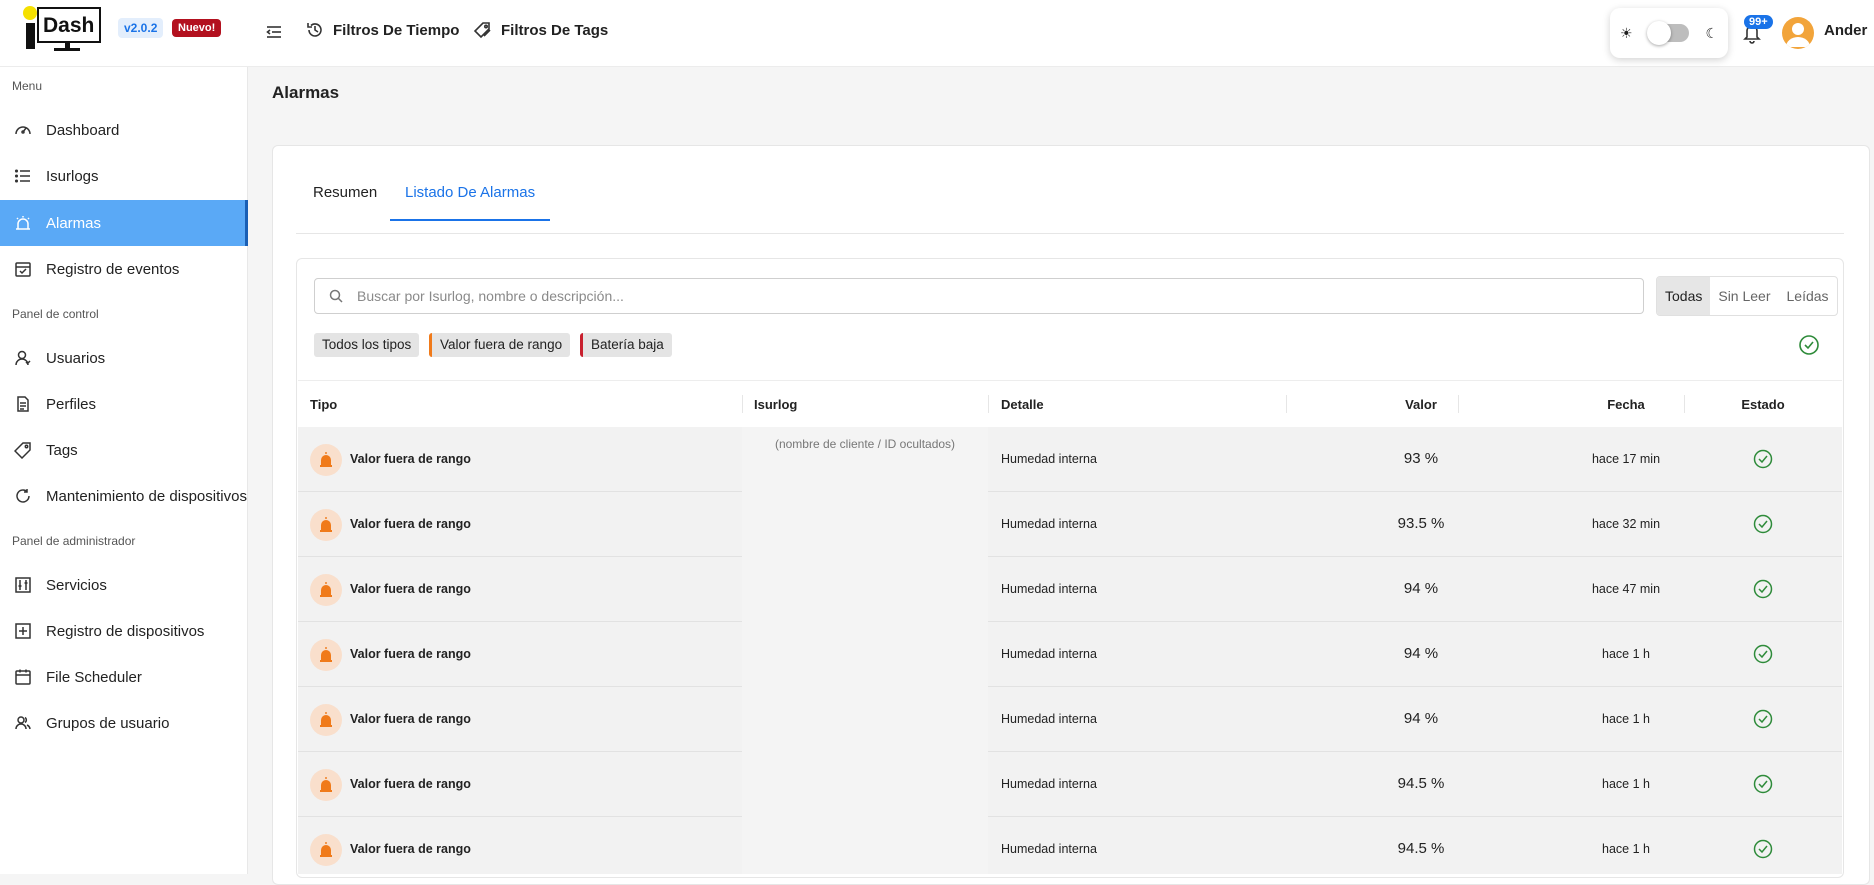 The width and height of the screenshot is (1874, 885). I want to click on sidebar-item-file-scheduler: File Scheduler, so click(124, 677).